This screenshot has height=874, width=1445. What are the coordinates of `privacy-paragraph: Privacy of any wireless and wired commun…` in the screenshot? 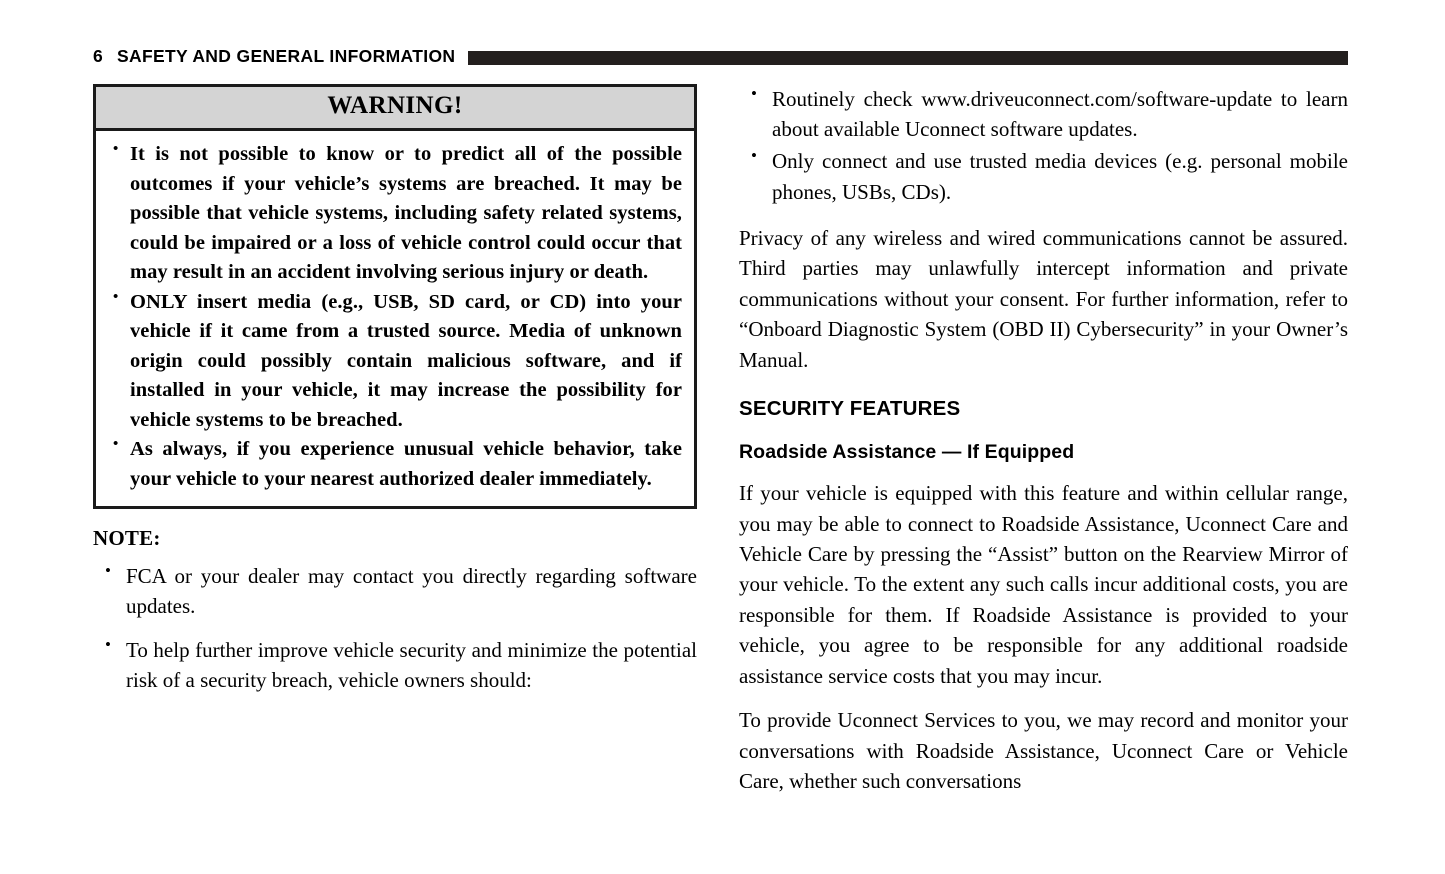 It's located at (1043, 298).